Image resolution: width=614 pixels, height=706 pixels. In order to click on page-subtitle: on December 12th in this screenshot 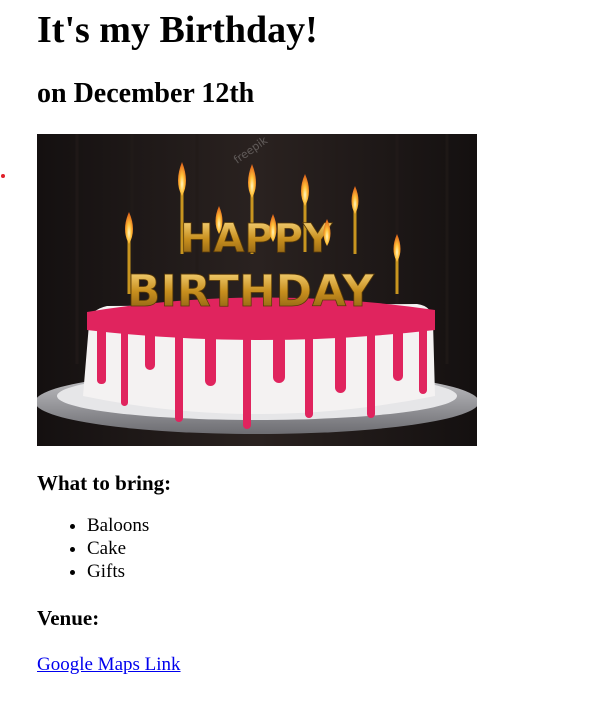, I will do `click(146, 93)`.